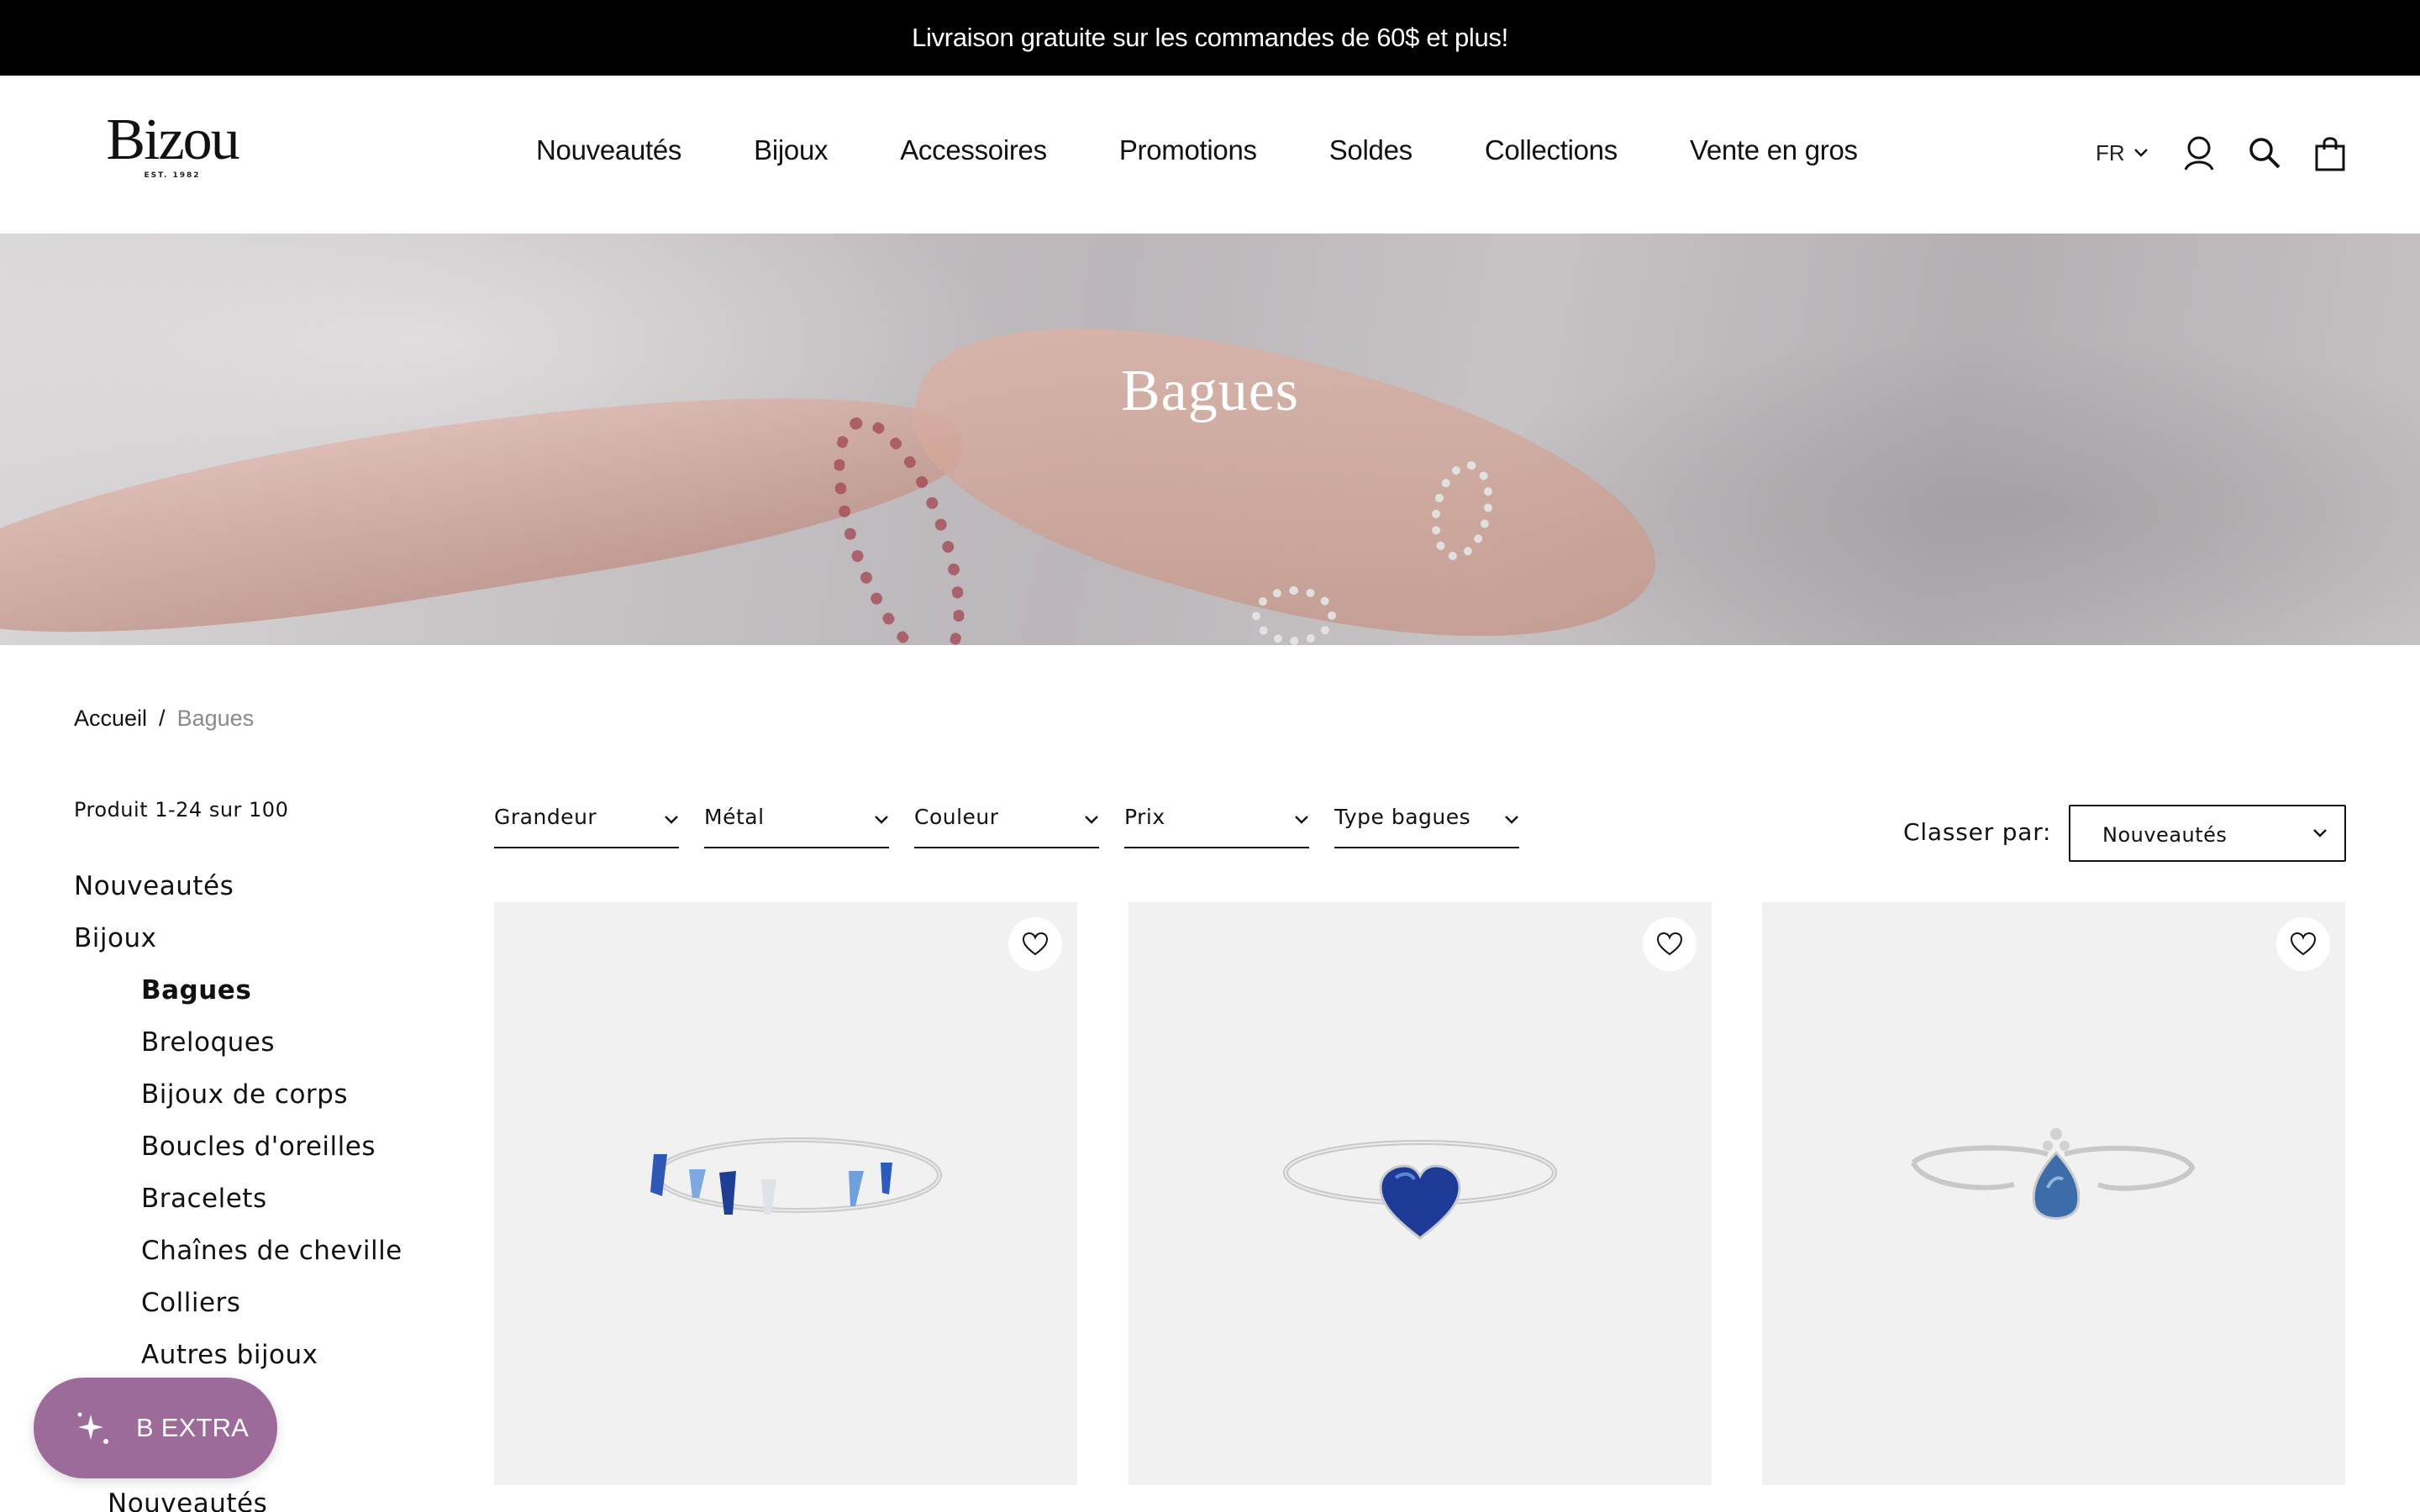 This screenshot has width=2420, height=1512. What do you see at coordinates (2223, 153) in the screenshot?
I see `header-tools: FR` at bounding box center [2223, 153].